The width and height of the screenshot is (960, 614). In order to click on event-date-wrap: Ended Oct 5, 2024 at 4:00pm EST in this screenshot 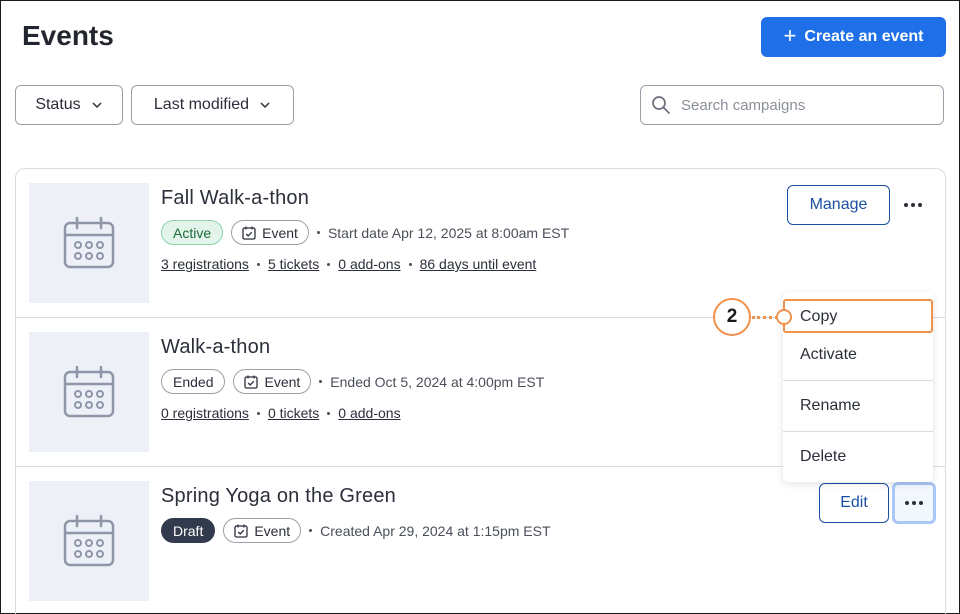, I will do `click(431, 382)`.